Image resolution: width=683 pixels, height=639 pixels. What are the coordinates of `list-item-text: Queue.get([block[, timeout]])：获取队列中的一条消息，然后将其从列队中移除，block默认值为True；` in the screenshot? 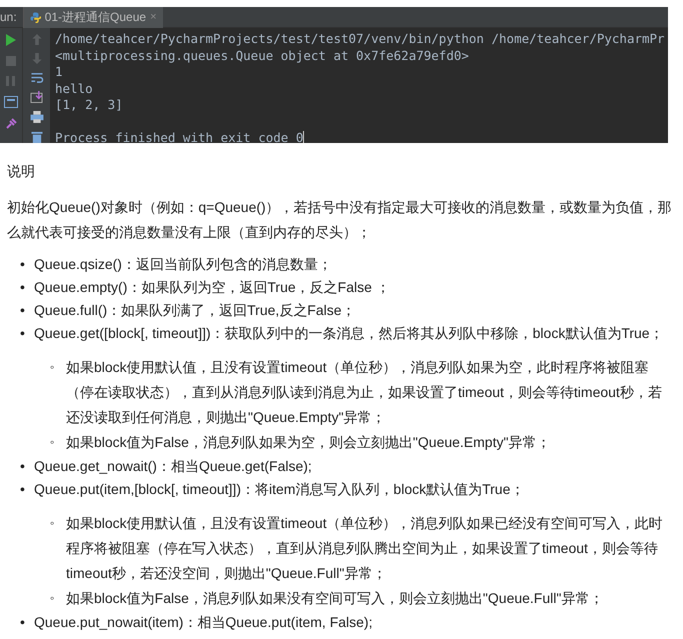 It's located at (349, 333).